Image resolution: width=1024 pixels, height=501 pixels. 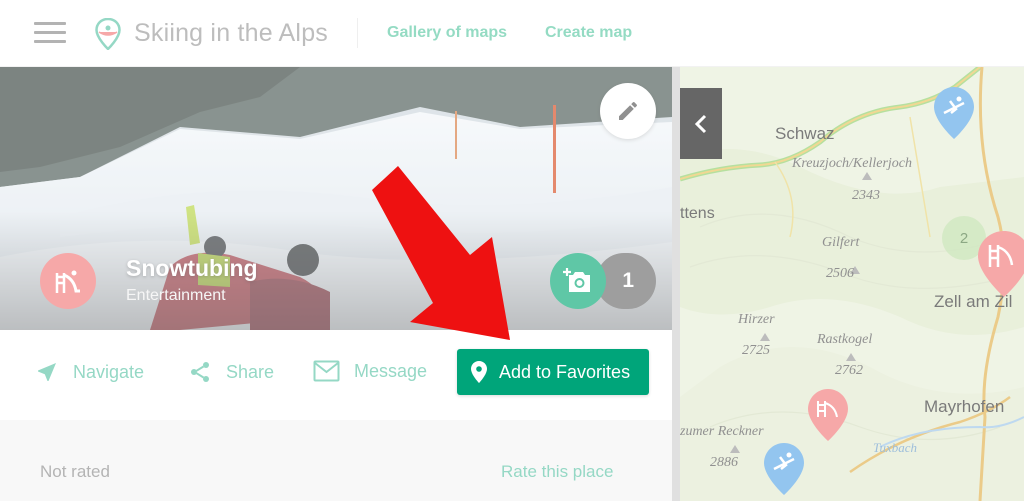 I want to click on edit-button, so click(x=628, y=111).